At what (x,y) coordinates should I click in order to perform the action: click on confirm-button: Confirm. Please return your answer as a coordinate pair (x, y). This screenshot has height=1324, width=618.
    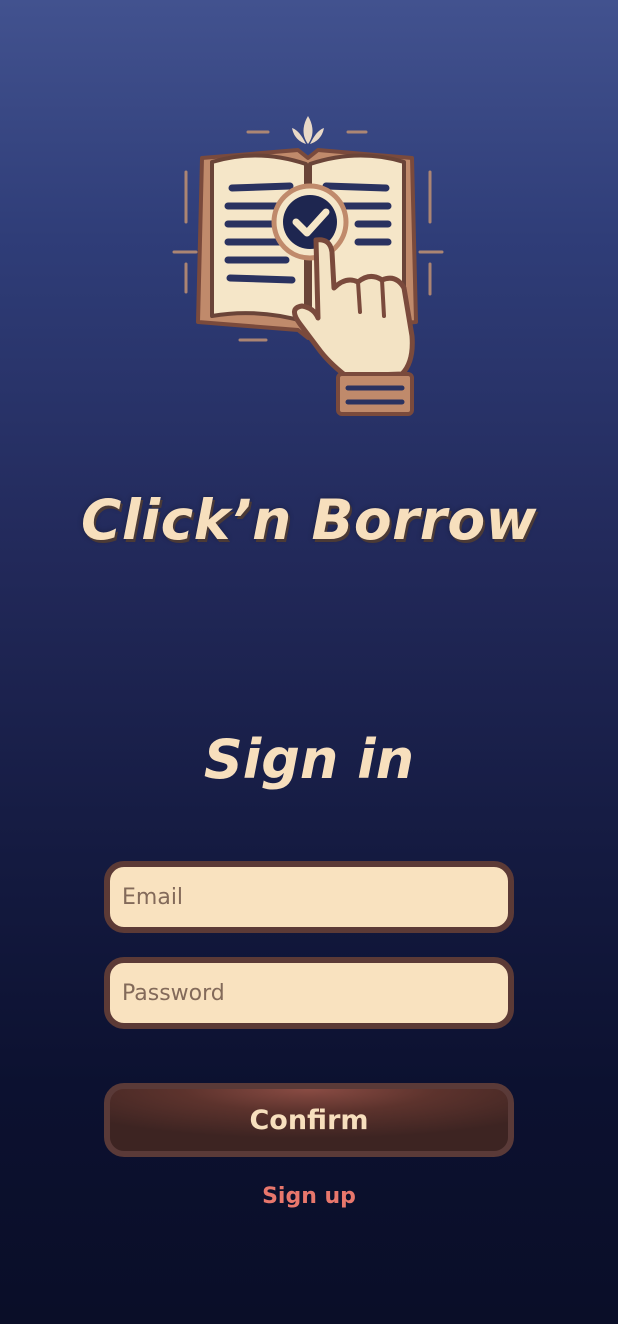
    Looking at the image, I should click on (309, 1120).